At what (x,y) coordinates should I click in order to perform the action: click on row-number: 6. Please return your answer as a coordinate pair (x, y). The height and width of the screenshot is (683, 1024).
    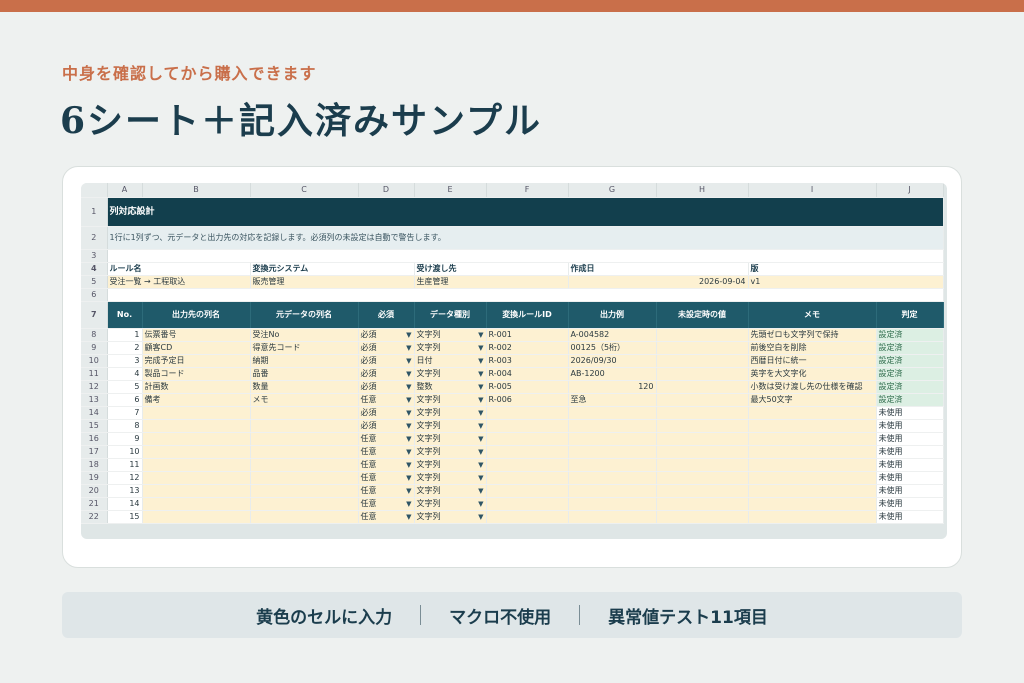
    Looking at the image, I should click on (94, 295).